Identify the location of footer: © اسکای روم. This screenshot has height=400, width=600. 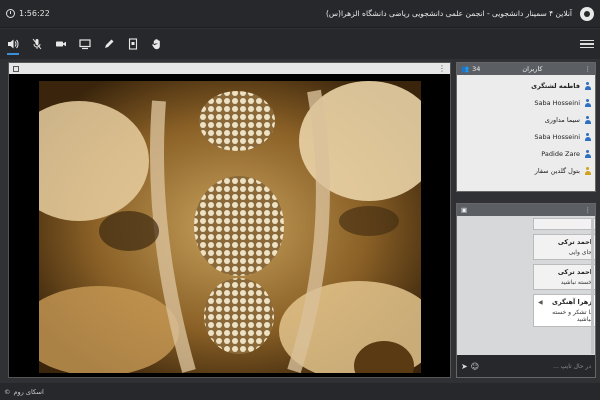
(300, 391).